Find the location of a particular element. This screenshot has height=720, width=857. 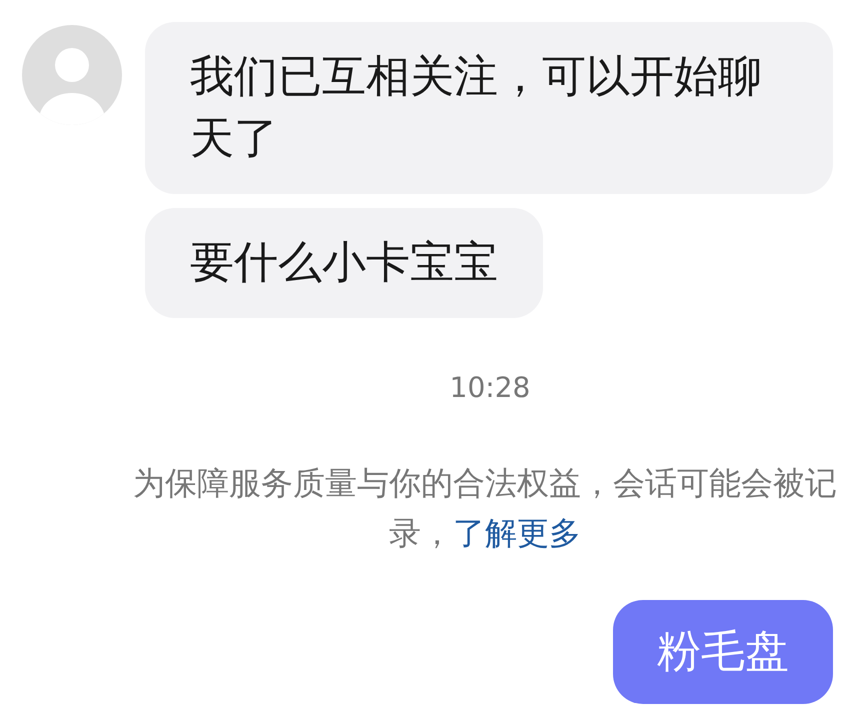

message-bubble: 要什么小卡宝宝 is located at coordinates (344, 263).